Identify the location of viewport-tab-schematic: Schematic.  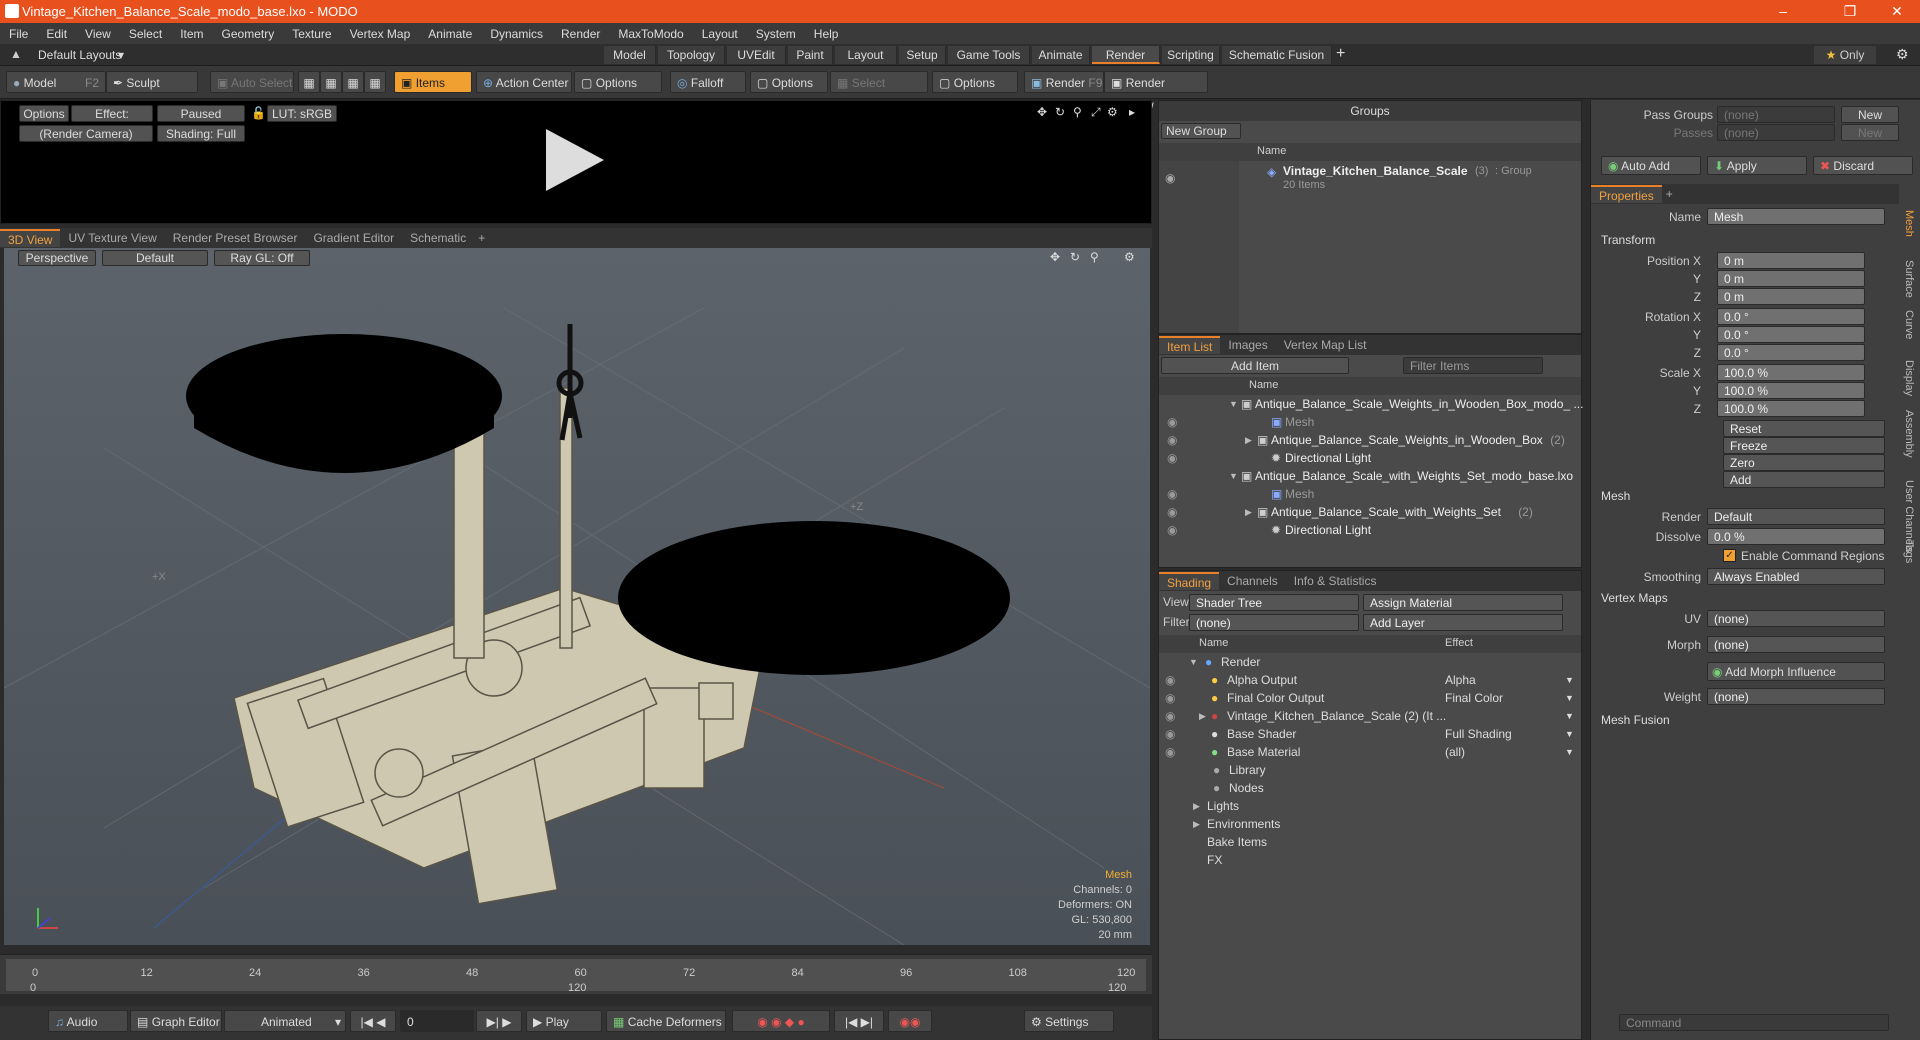
(438, 238).